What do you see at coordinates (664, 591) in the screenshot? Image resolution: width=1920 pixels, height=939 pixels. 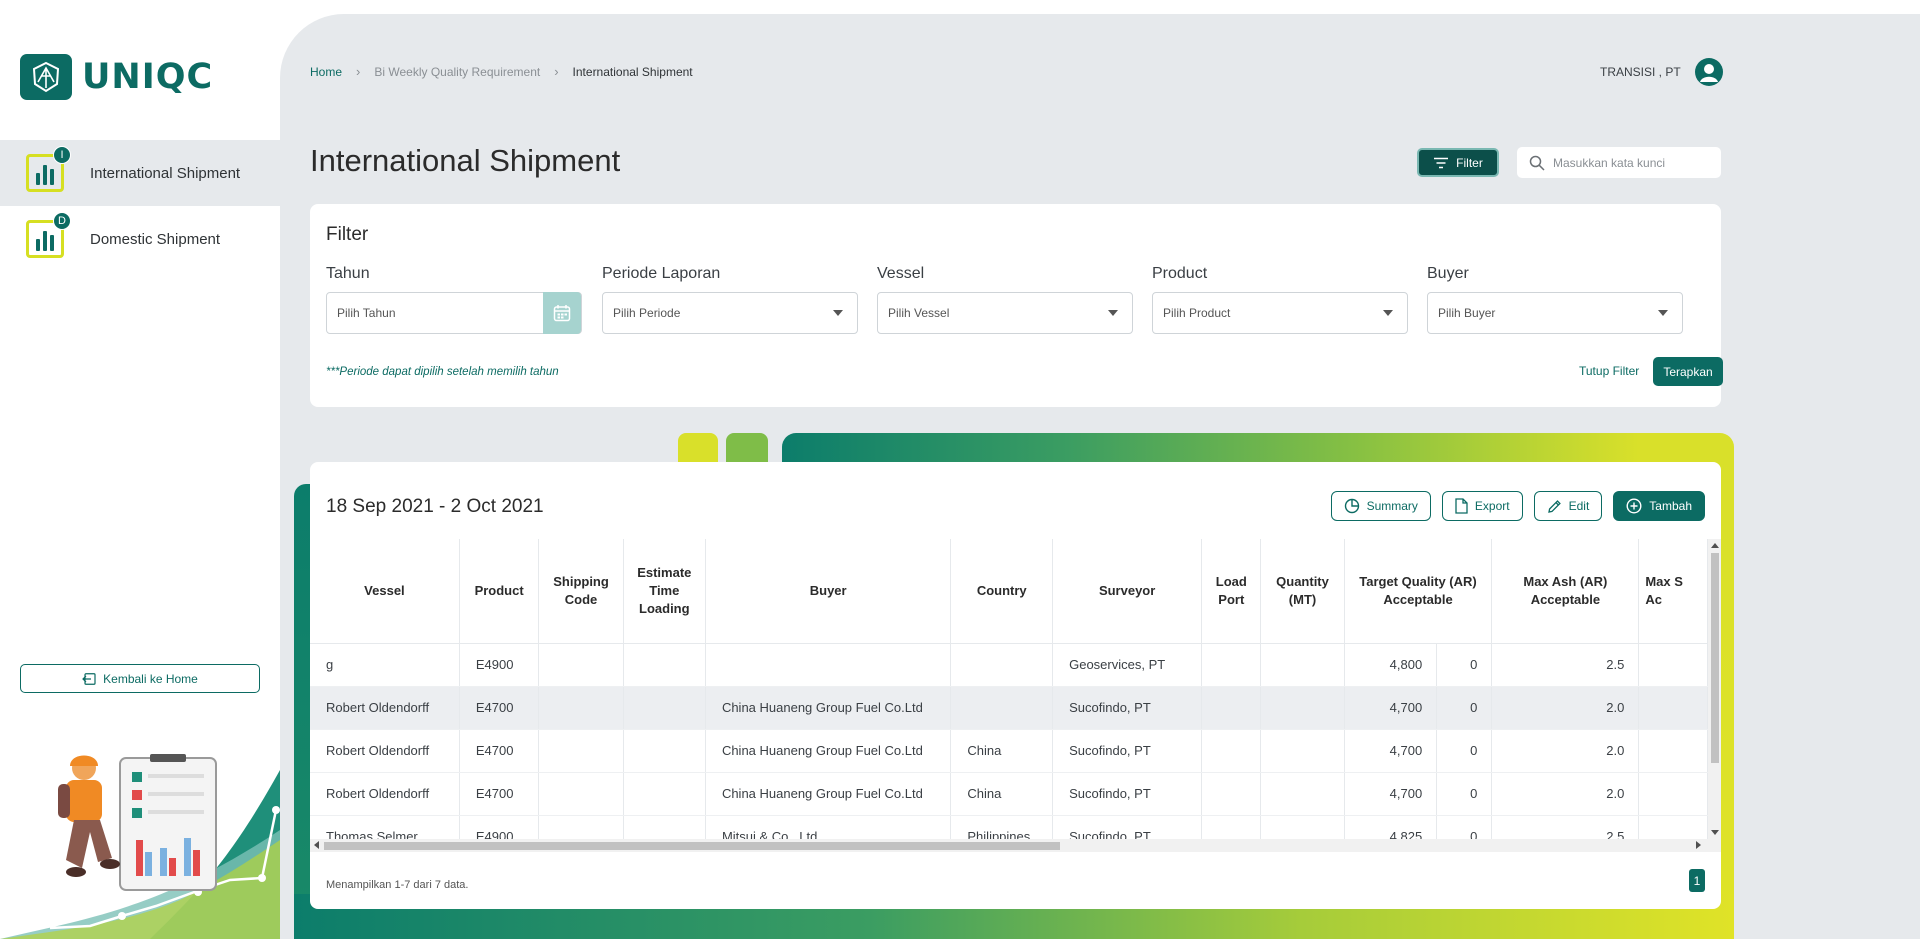 I see `column-header: Estimate Time Loading` at bounding box center [664, 591].